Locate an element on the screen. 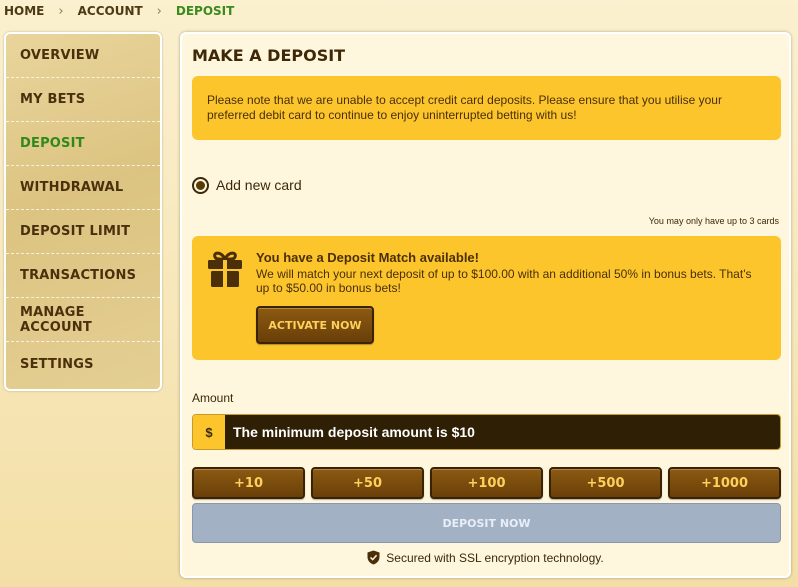 This screenshot has height=587, width=798. sidebar-item-settings: SETTINGS is located at coordinates (83, 364).